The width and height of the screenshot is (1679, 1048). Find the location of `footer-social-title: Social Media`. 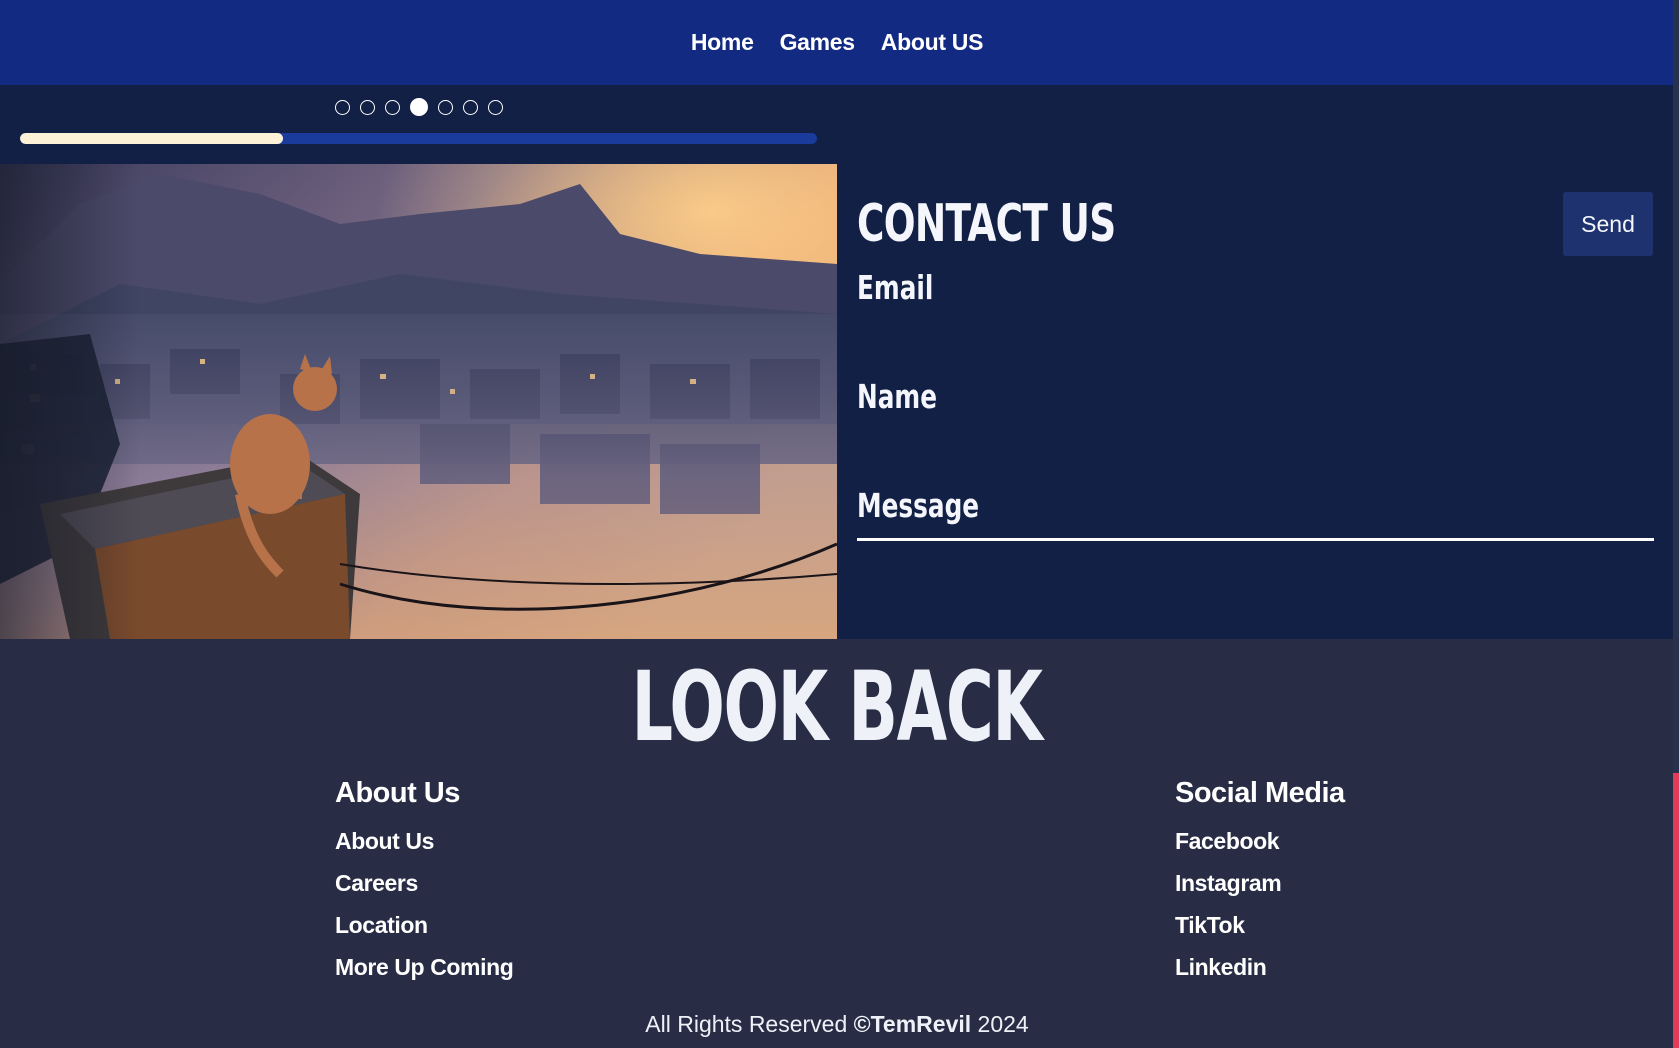

footer-social-title: Social Media is located at coordinates (1260, 793).